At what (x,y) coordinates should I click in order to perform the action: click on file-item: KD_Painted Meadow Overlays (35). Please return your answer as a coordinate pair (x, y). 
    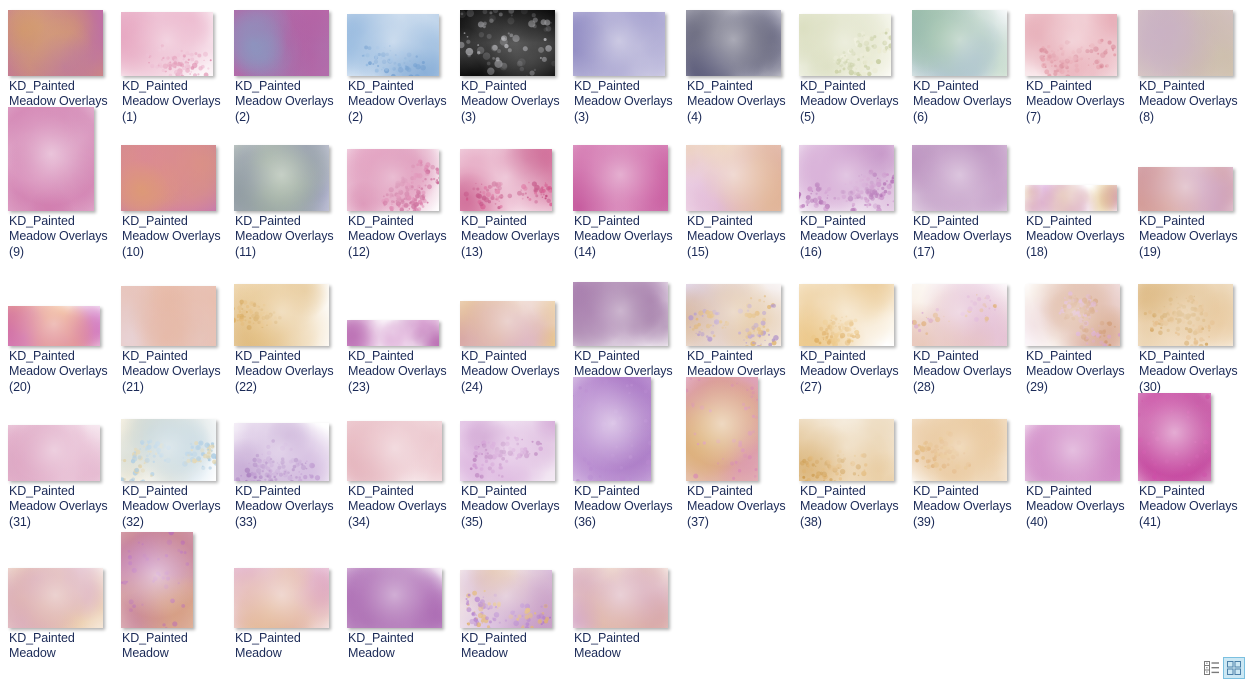
    Looking at the image, I should click on (516, 471).